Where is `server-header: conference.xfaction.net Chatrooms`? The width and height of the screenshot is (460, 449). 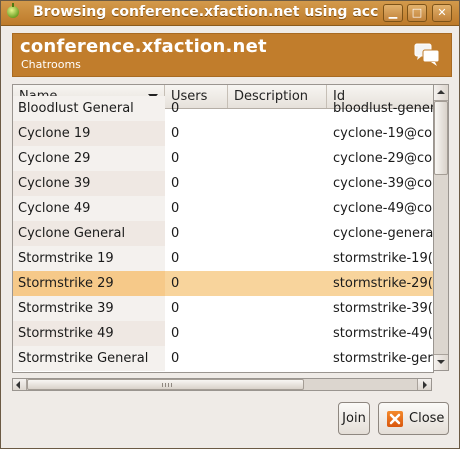
server-header: conference.xfaction.net Chatrooms is located at coordinates (232, 55).